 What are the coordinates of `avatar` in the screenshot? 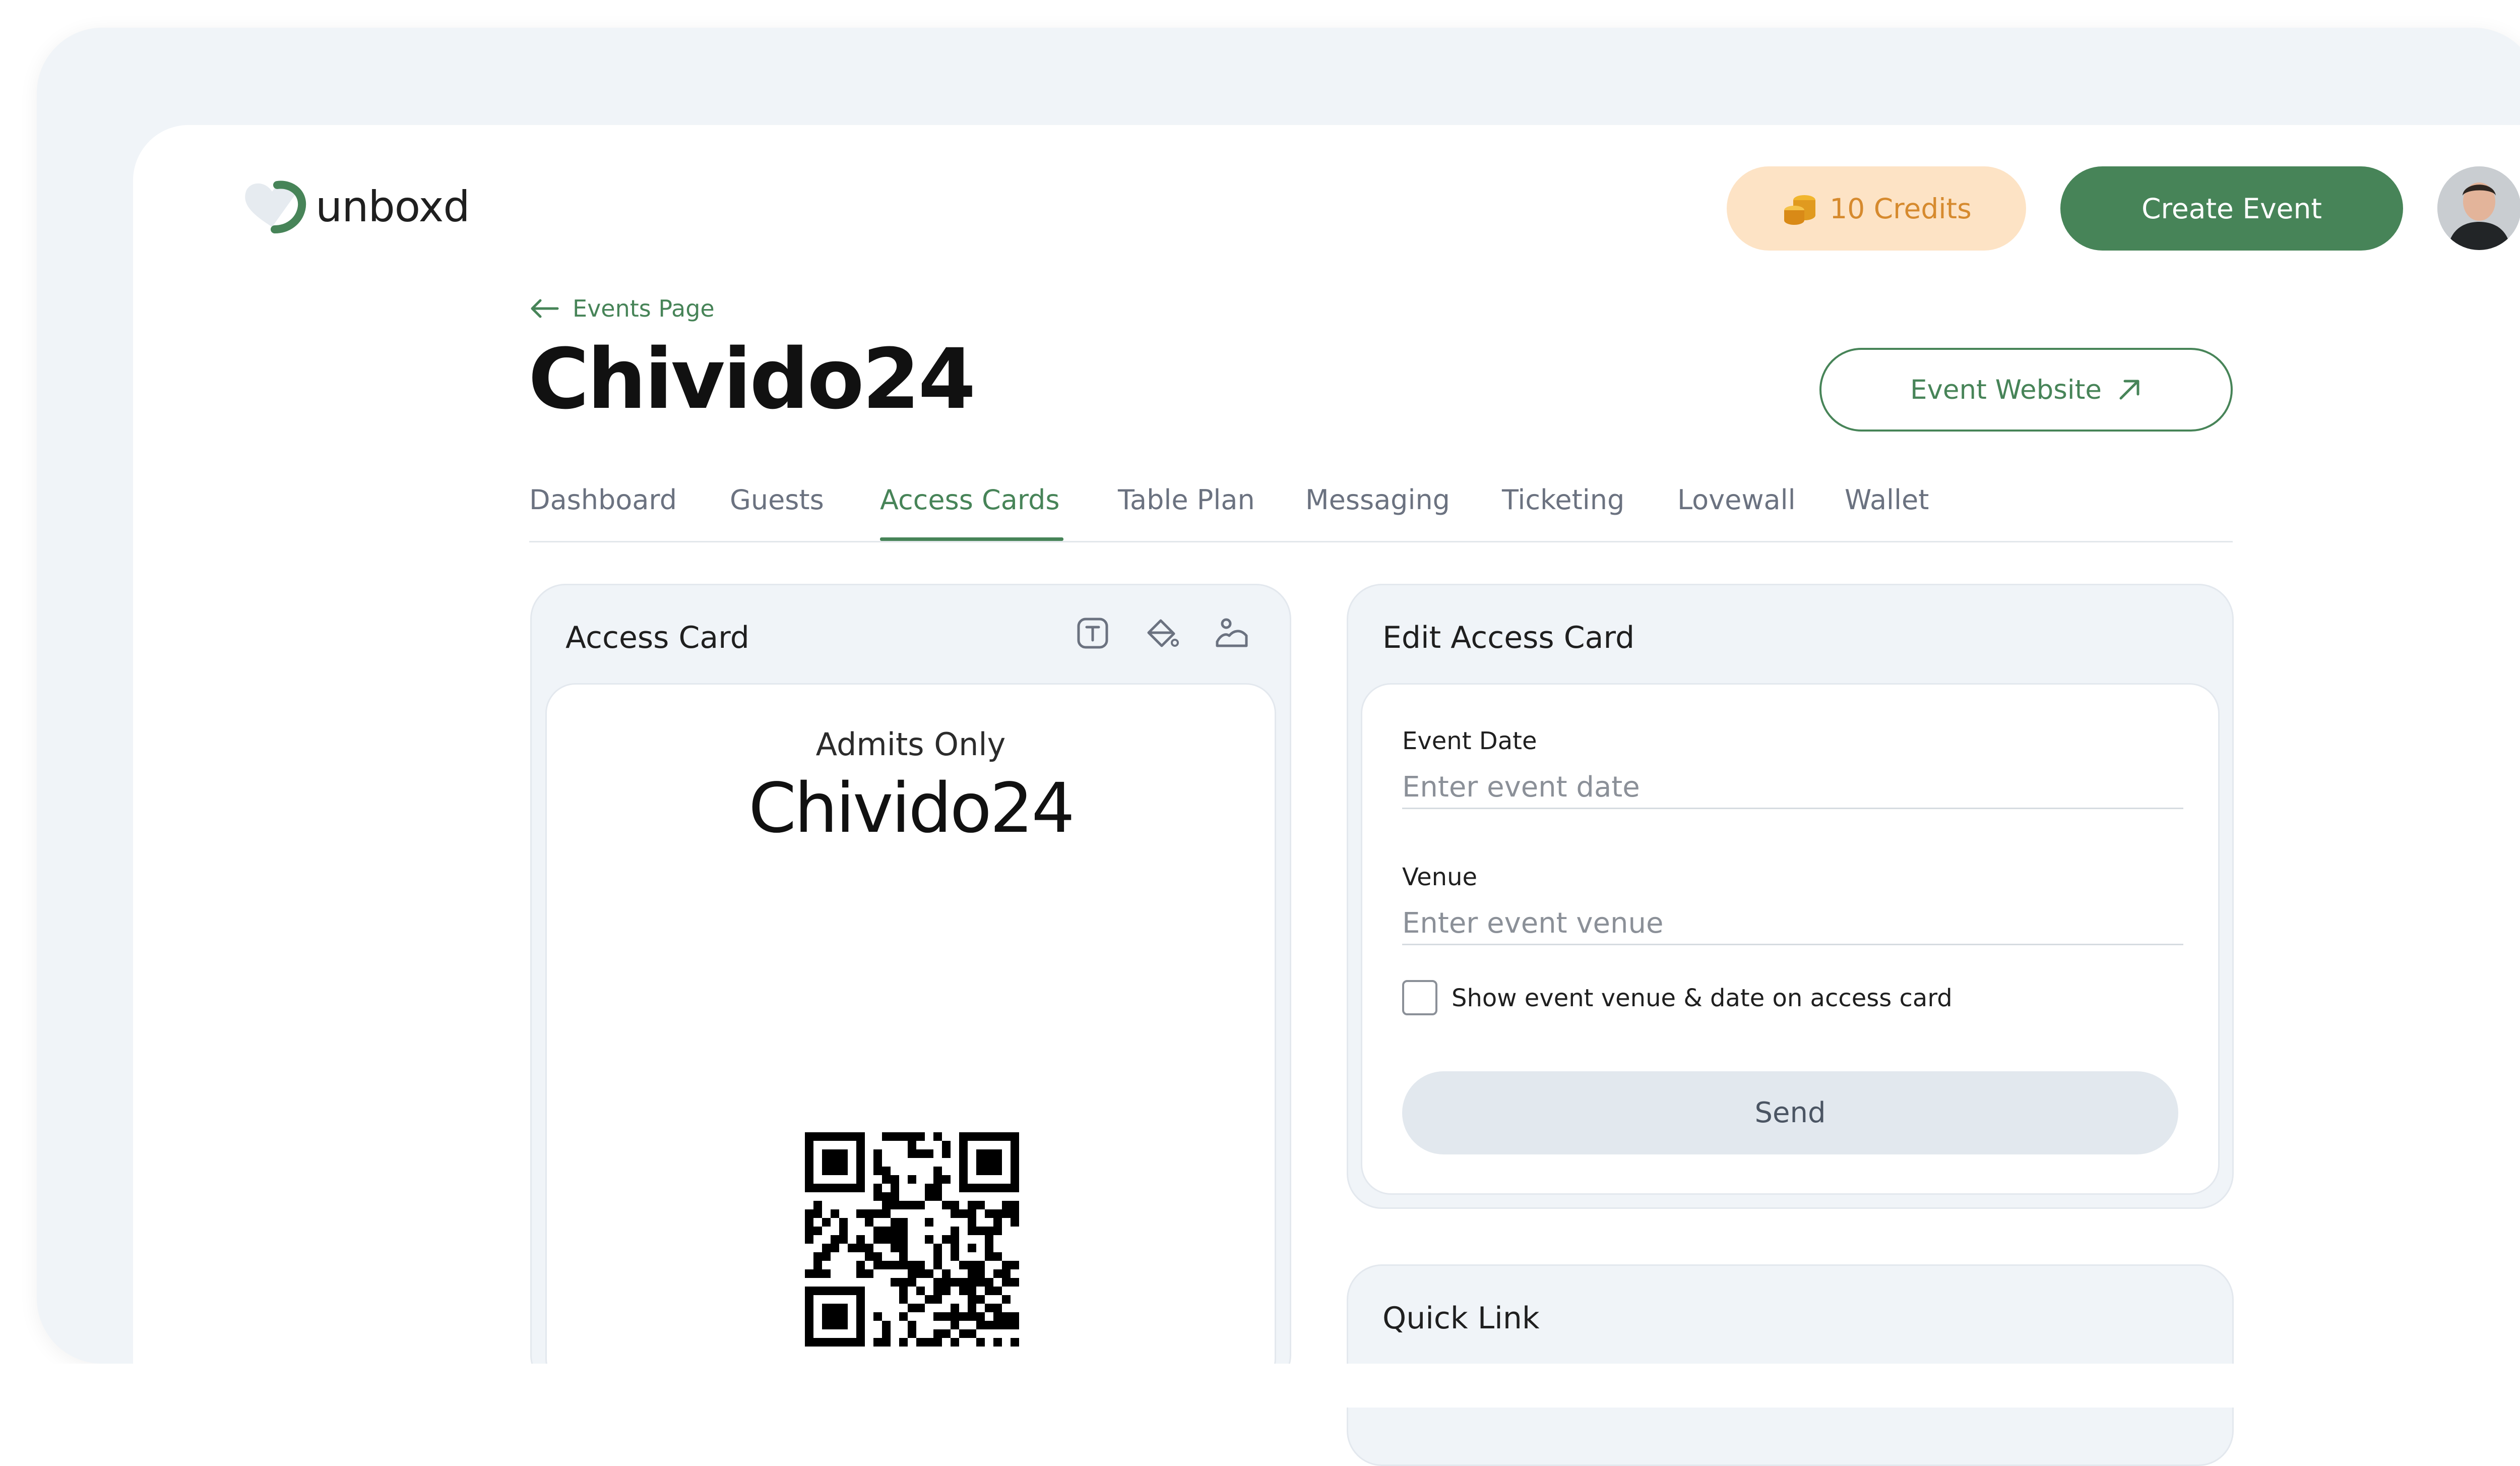 It's located at (2479, 208).